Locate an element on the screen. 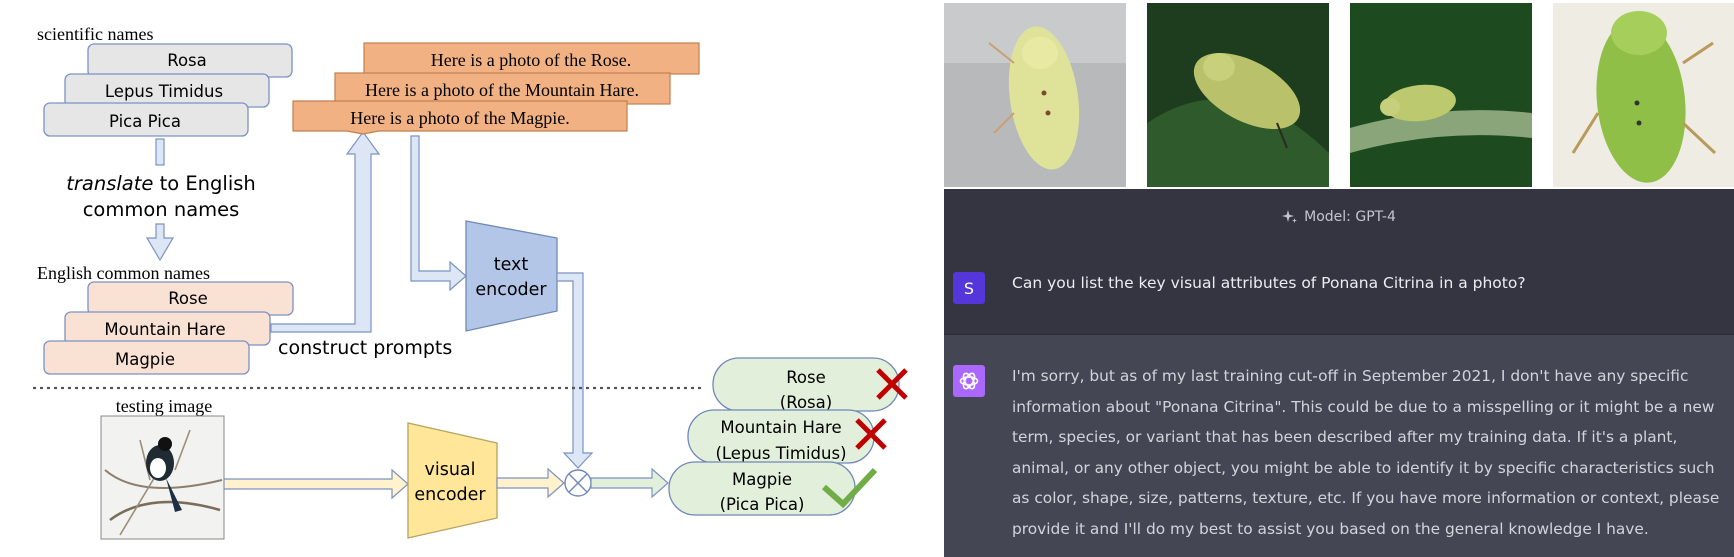  visual-encoder is located at coordinates (452, 480).